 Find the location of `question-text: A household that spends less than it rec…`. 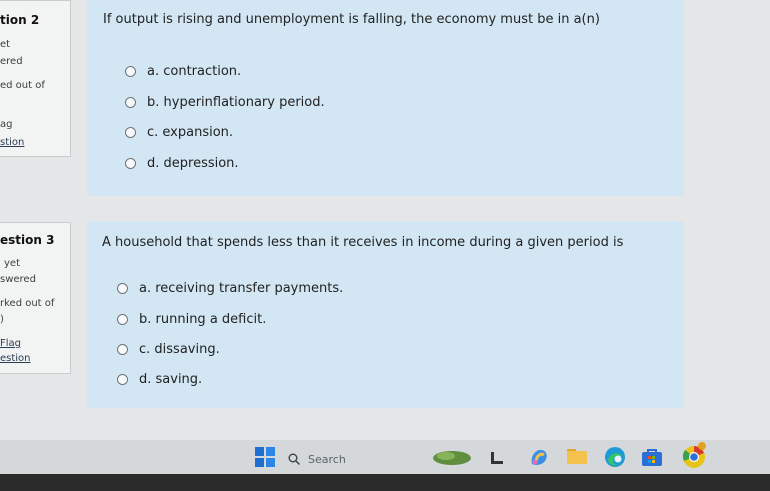

question-text: A household that spends less than it rec… is located at coordinates (363, 242).